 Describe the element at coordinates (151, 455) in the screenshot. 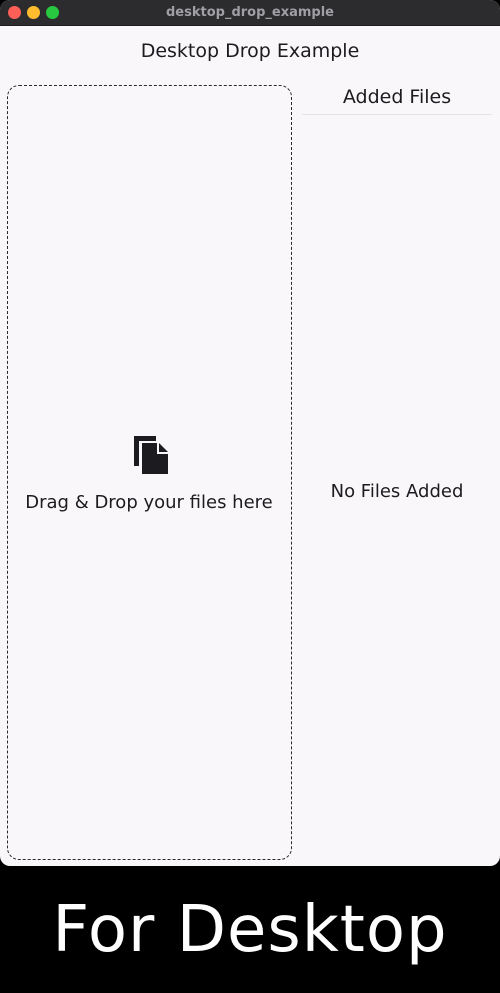

I see `file-copy-icon` at that location.